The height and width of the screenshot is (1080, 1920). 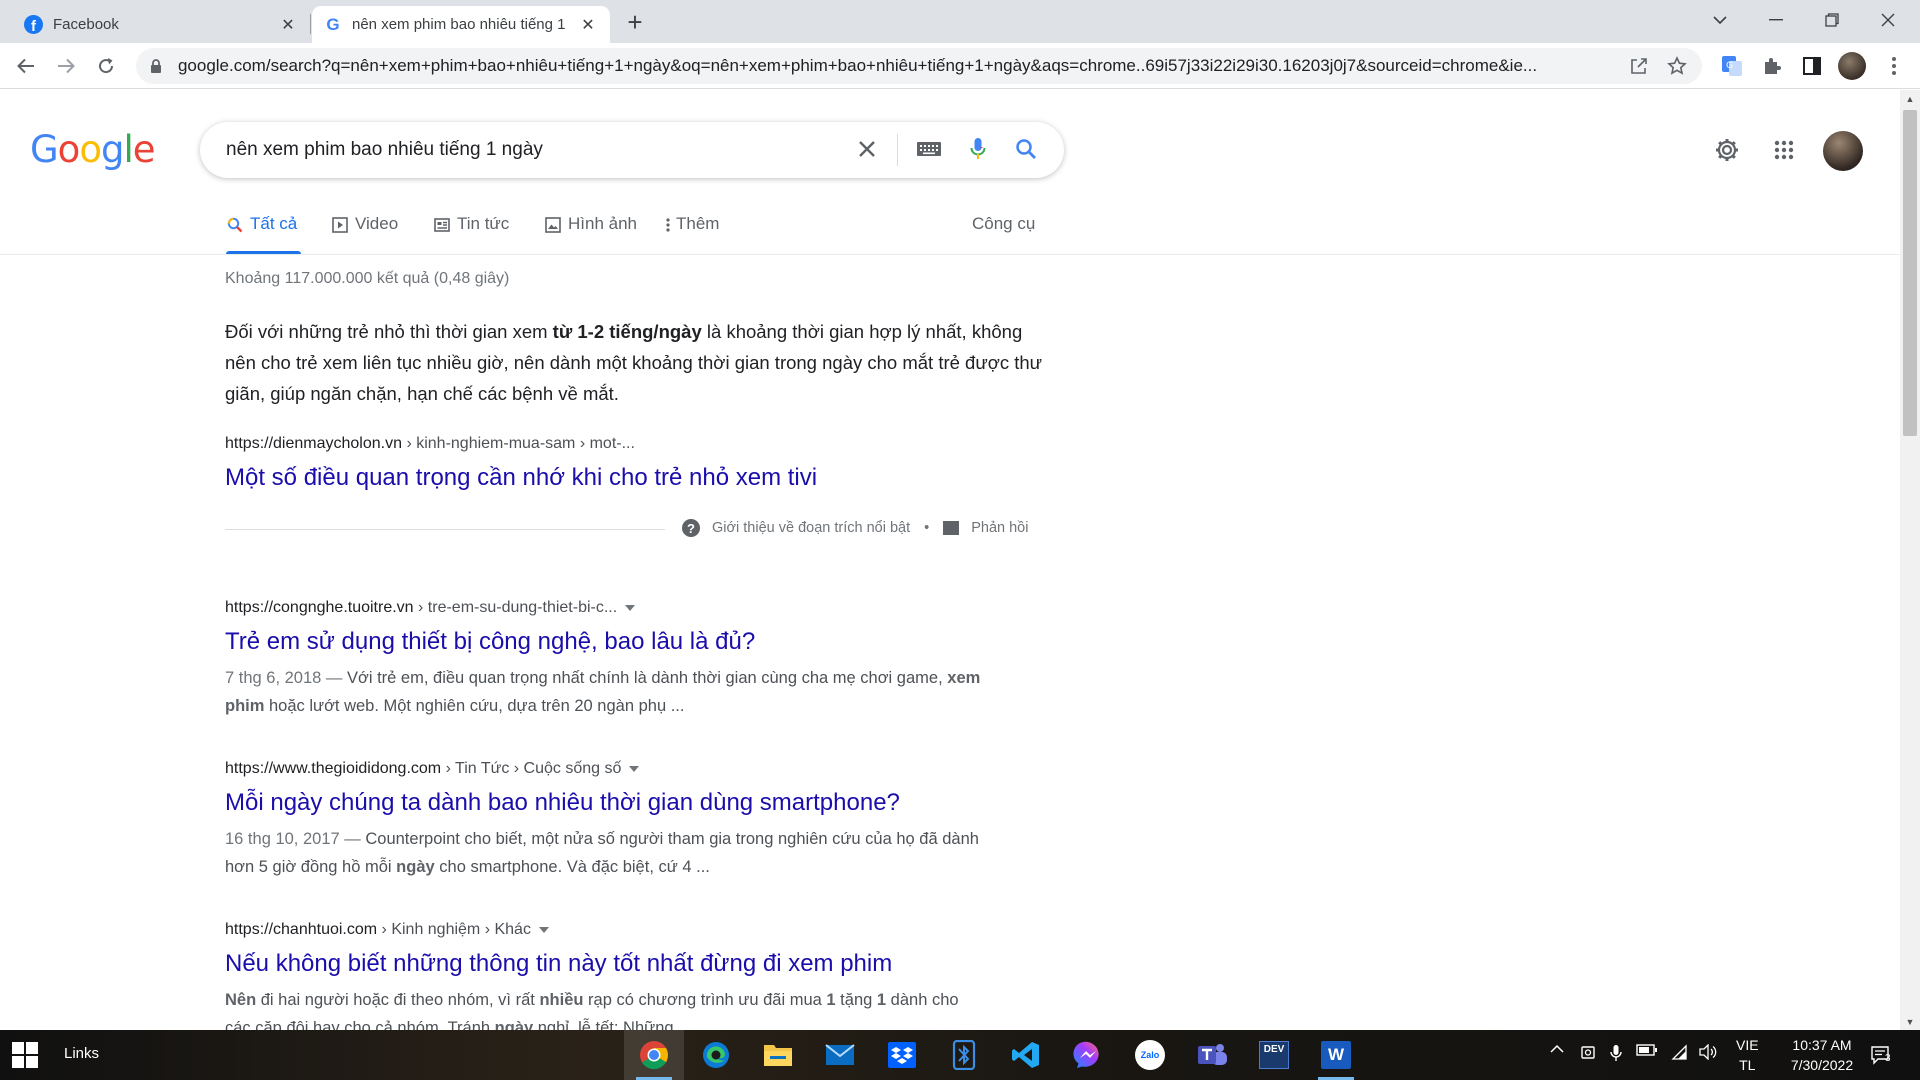 What do you see at coordinates (128, 149) in the screenshot?
I see `logo-letter: l` at bounding box center [128, 149].